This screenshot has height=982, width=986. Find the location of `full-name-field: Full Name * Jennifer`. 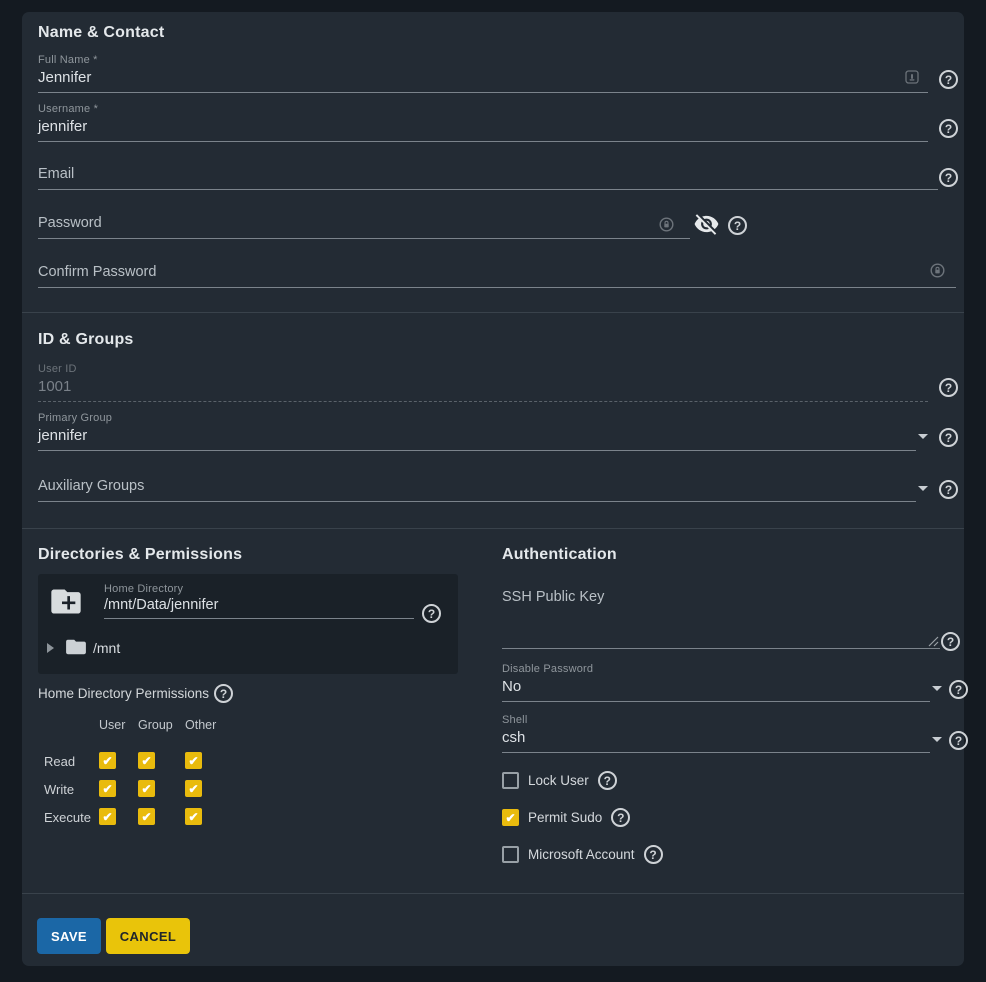

full-name-field: Full Name * Jennifer is located at coordinates (483, 73).